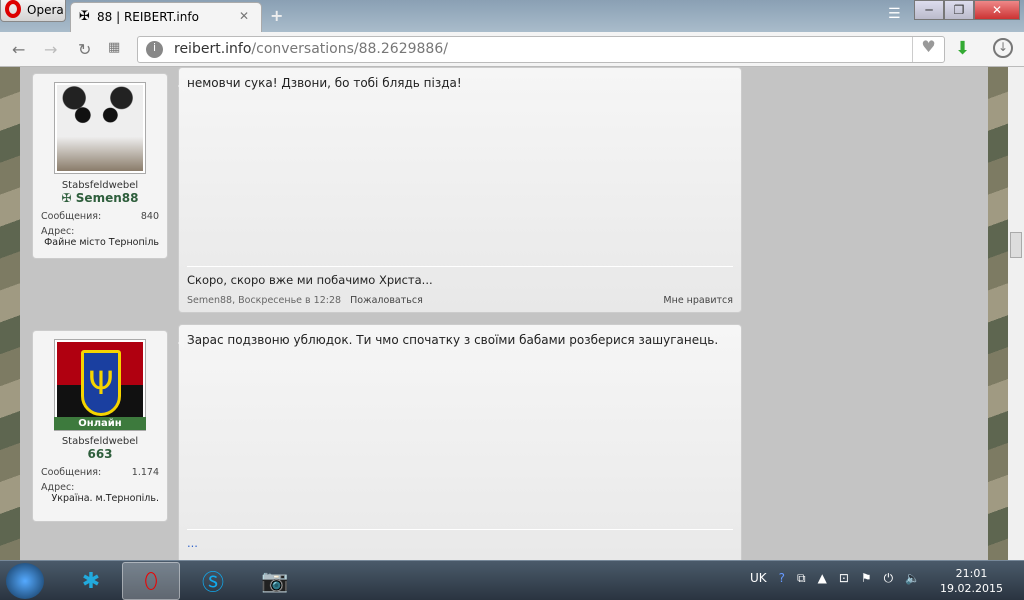  I want to click on report-link: Пожаловаться, so click(386, 300).